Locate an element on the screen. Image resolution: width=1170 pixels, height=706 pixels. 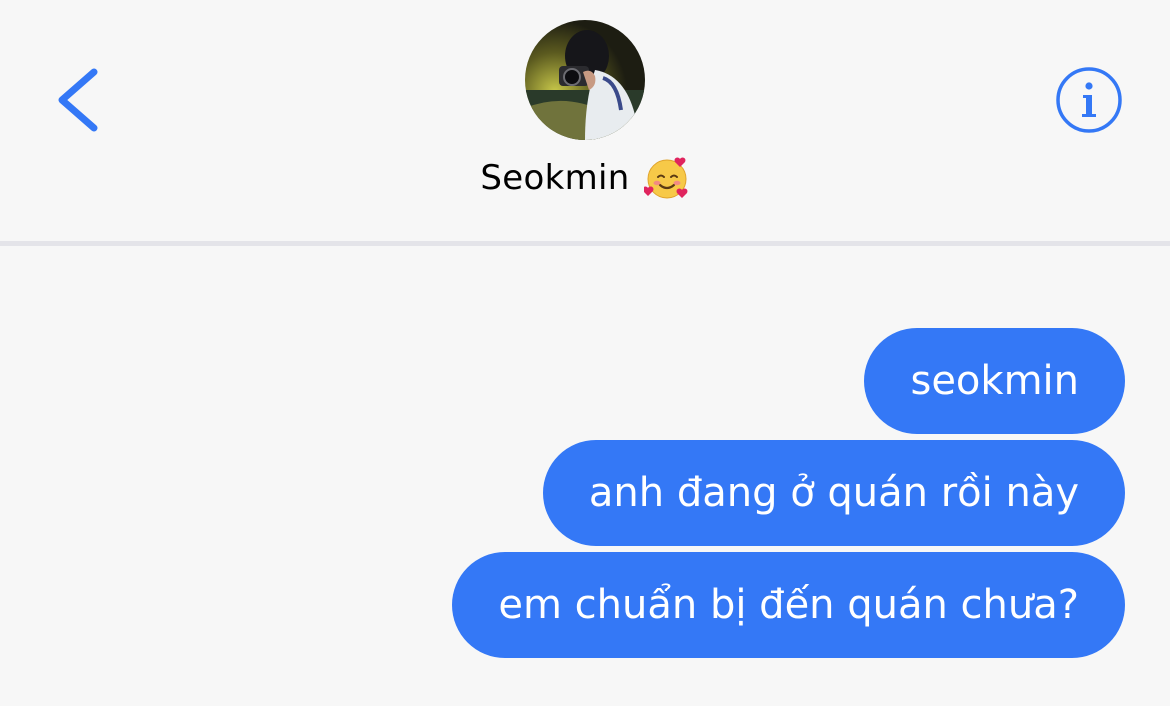
contact-photo is located at coordinates (585, 80).